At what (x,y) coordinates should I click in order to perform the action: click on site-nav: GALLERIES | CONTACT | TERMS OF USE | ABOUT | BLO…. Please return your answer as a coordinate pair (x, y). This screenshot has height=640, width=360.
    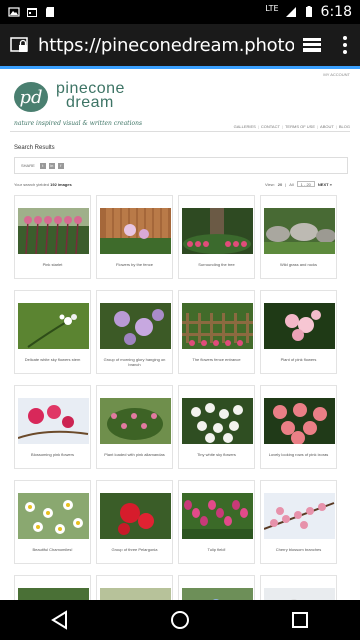
    Looking at the image, I should click on (292, 126).